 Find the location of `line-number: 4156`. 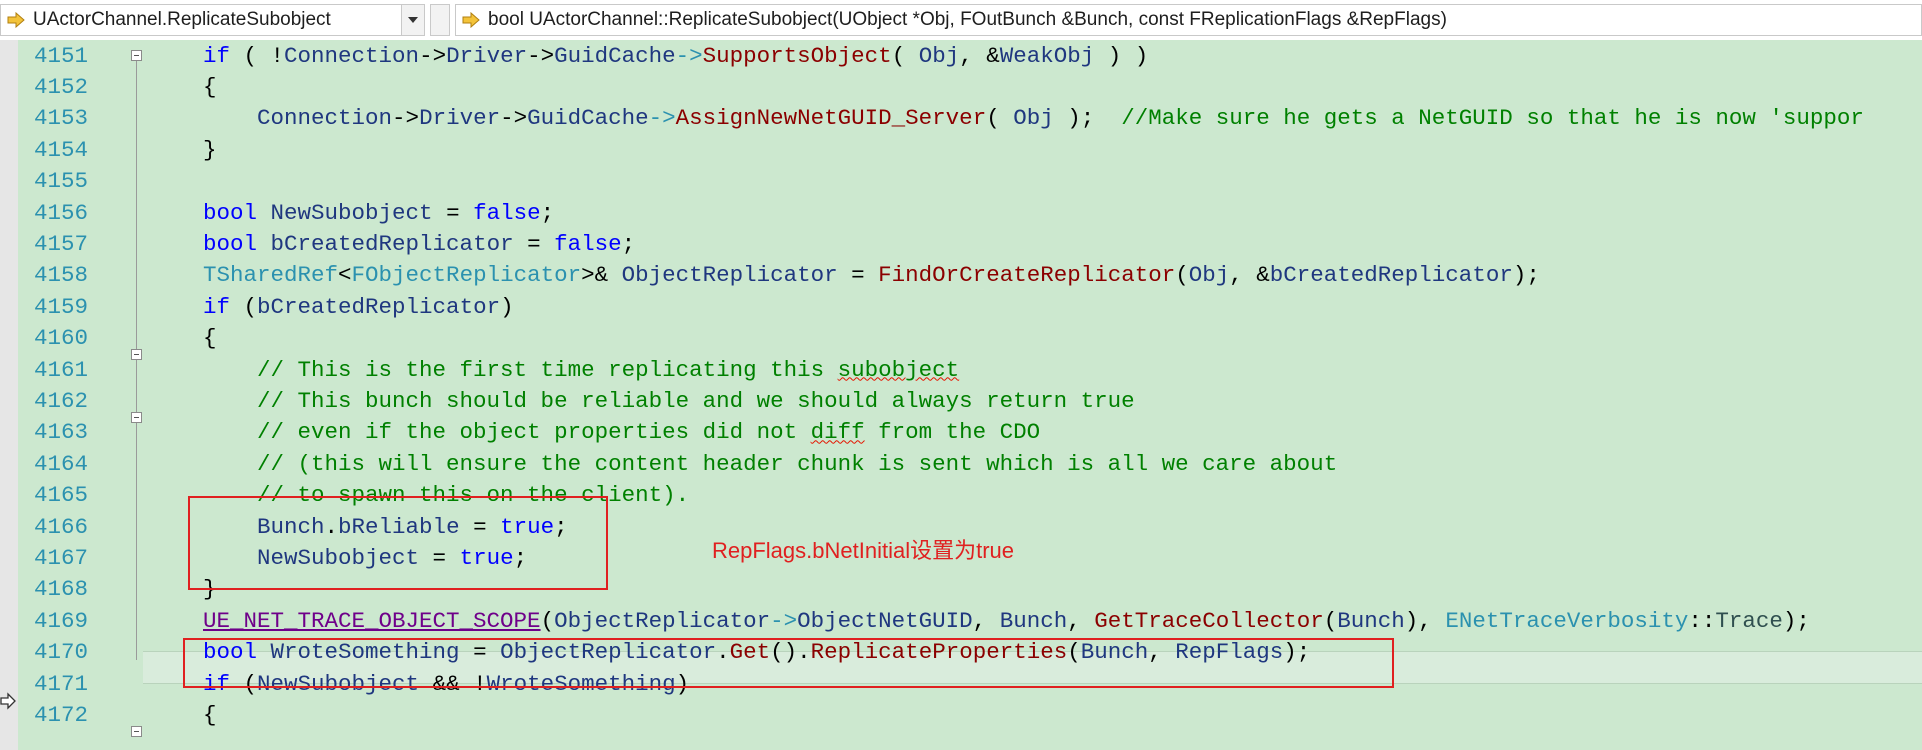

line-number: 4156 is located at coordinates (60, 212).